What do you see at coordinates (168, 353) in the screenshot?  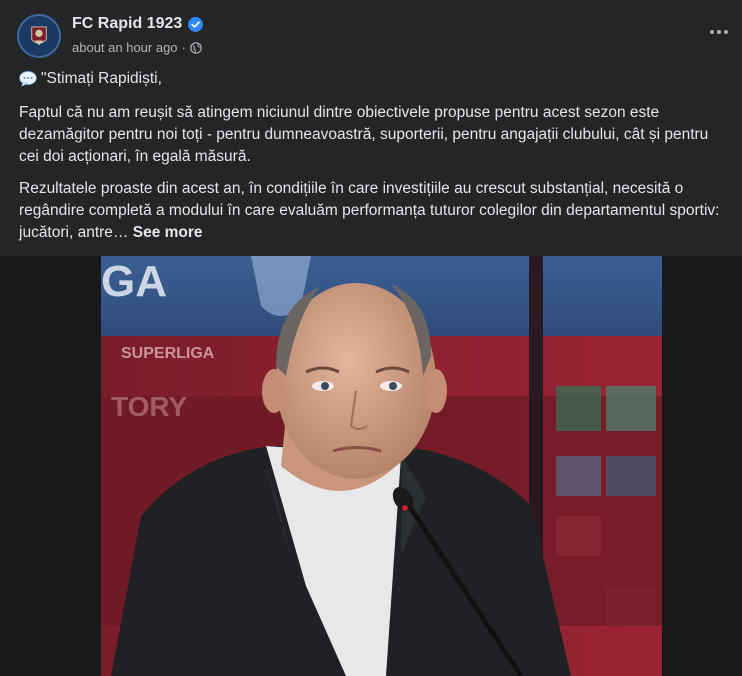 I see `banner-text-superliga: SUPERLIGA` at bounding box center [168, 353].